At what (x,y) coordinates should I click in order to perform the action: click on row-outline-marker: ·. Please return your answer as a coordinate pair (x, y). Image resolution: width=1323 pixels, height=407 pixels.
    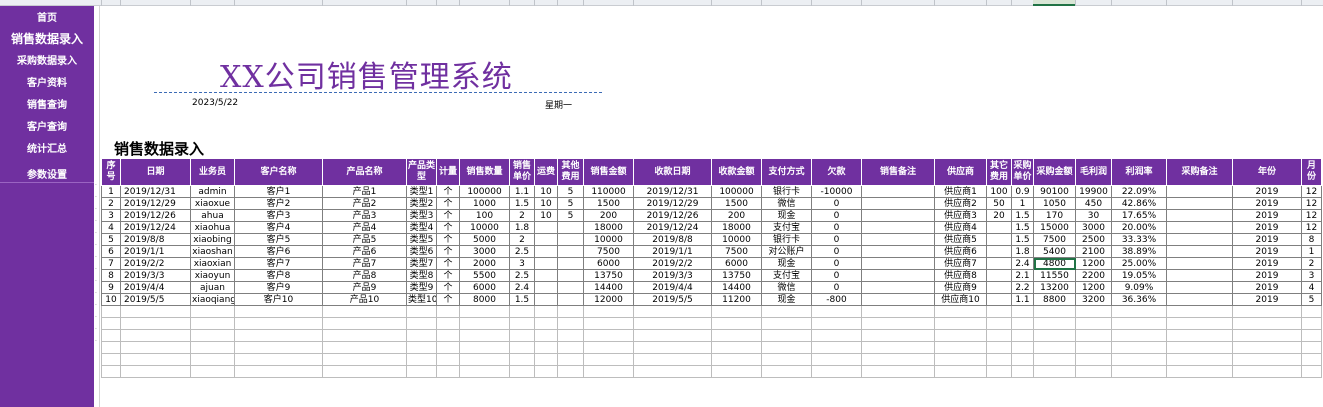
    Looking at the image, I should click on (97, 318).